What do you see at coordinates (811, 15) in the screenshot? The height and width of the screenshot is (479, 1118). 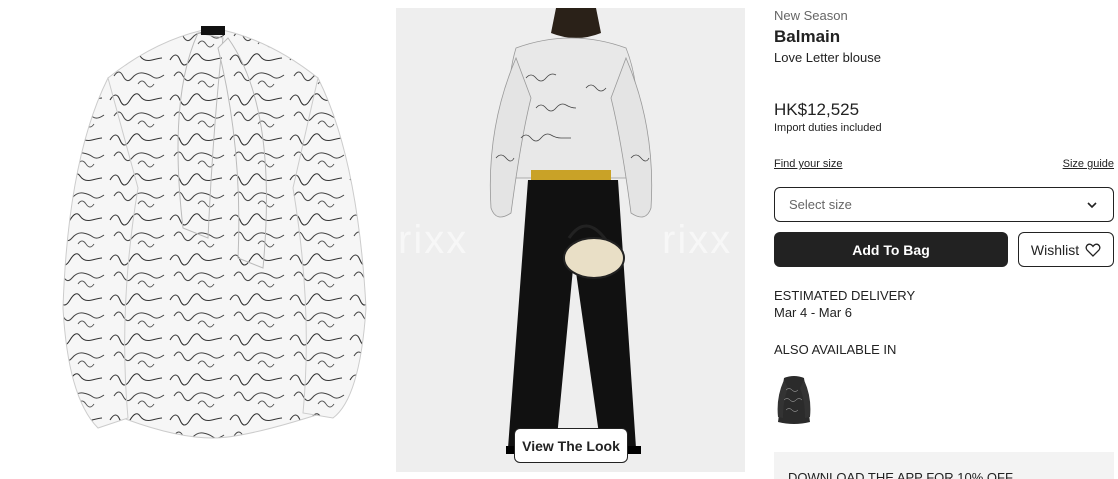 I see `season-label: New Season` at bounding box center [811, 15].